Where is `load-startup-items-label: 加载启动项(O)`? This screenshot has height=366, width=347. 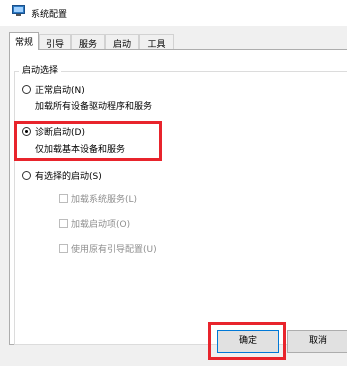
load-startup-items-label: 加载启动项(O) is located at coordinates (100, 223).